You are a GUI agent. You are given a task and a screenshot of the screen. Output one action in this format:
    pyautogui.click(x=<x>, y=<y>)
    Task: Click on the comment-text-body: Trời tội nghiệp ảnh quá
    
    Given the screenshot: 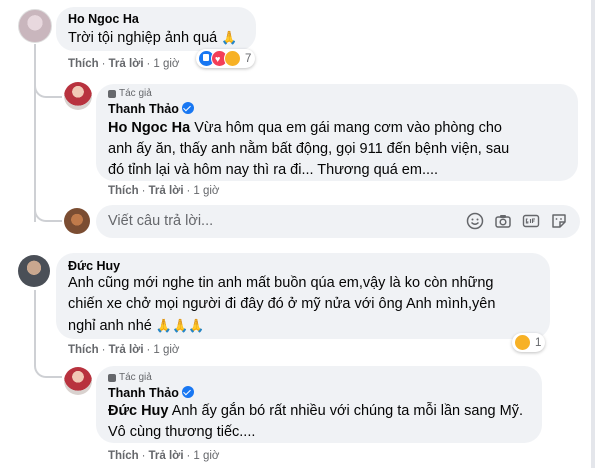 What is the action you would take?
    pyautogui.click(x=143, y=38)
    